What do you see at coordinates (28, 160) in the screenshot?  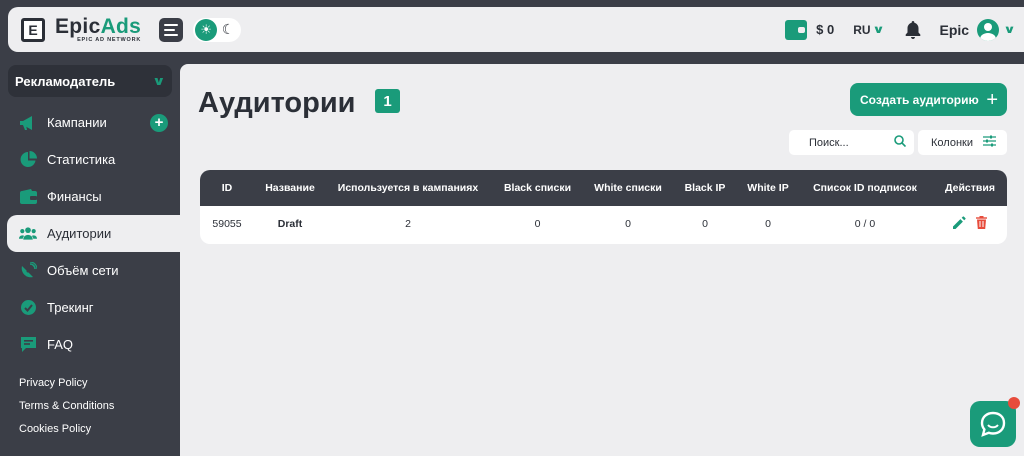 I see `chart-icon` at bounding box center [28, 160].